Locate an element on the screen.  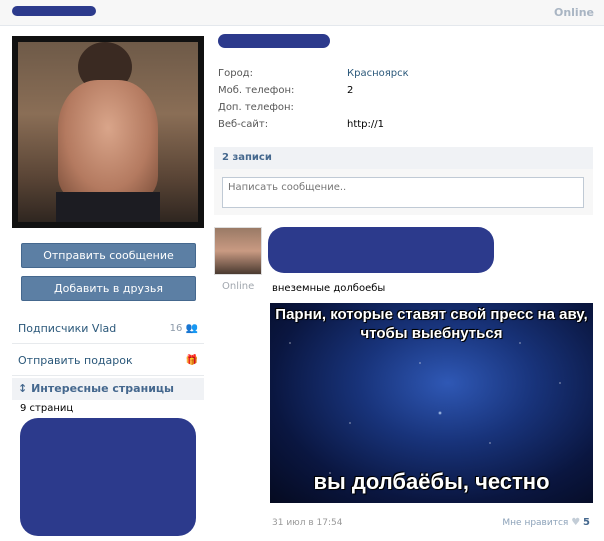
subscribers-label: Подписчики Vlad is located at coordinates (67, 328).